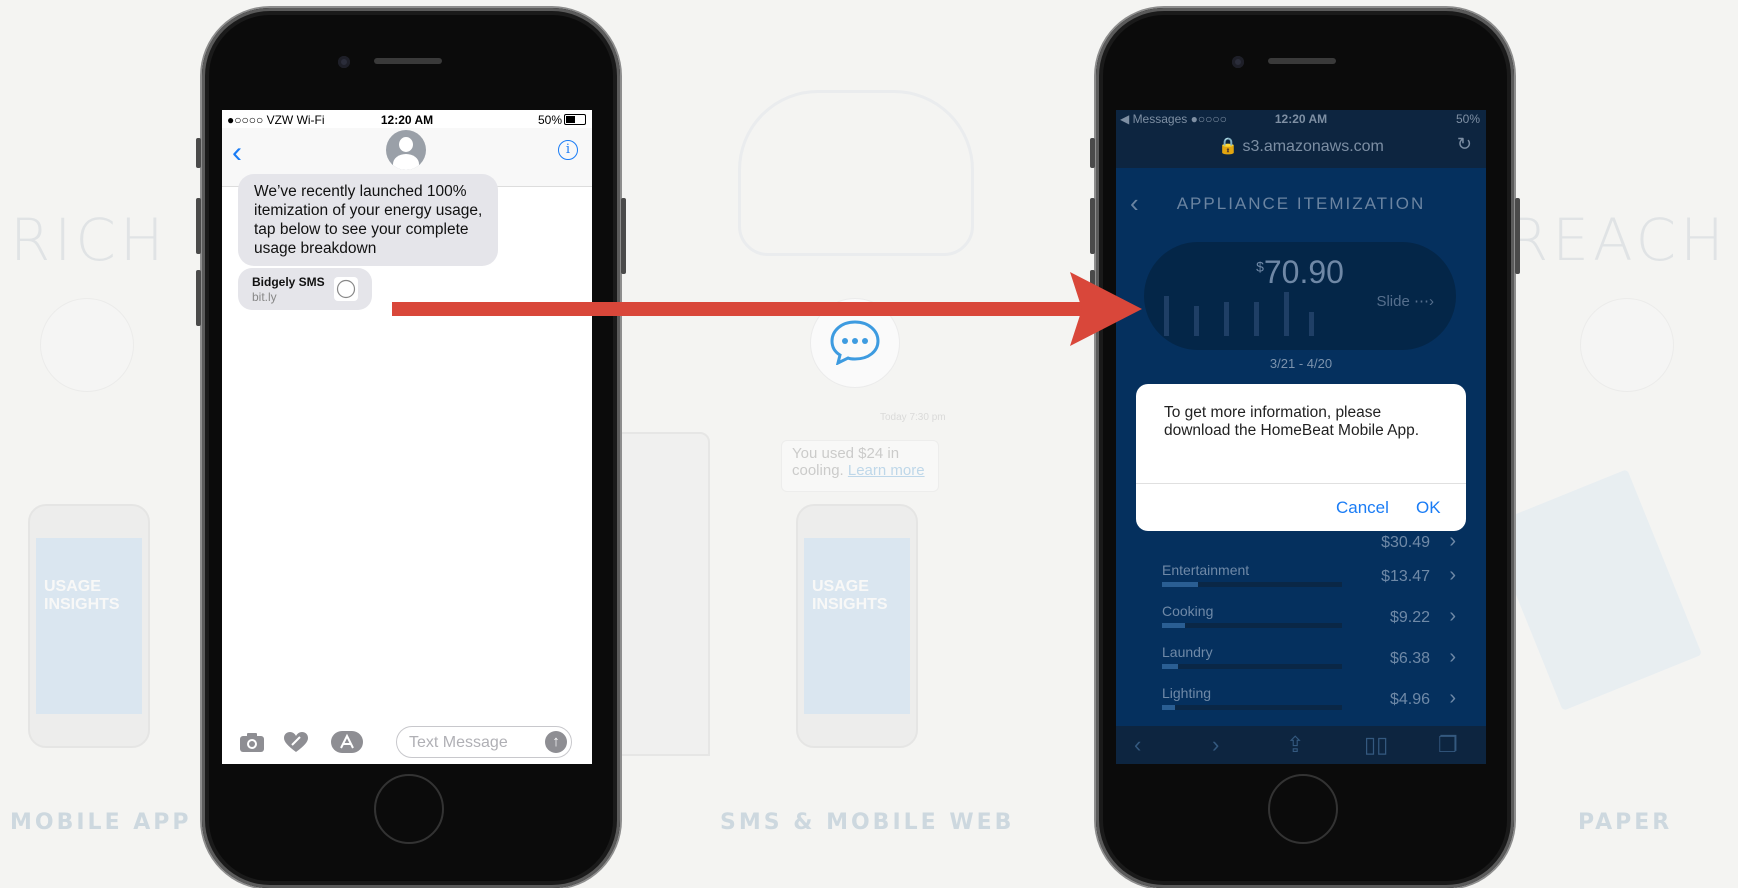 This screenshot has width=1738, height=888. I want to click on red-arrow, so click(767, 309).